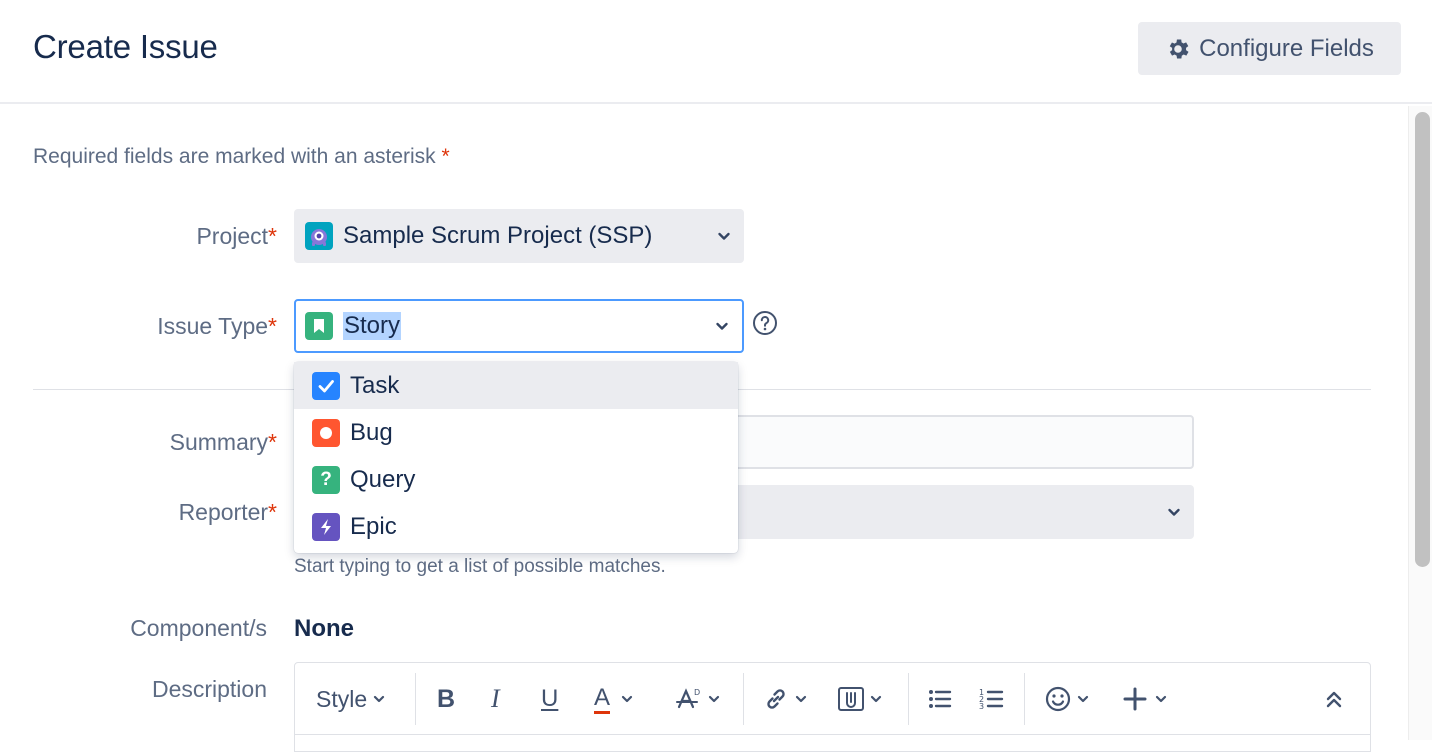  I want to click on option-label: Task, so click(375, 385).